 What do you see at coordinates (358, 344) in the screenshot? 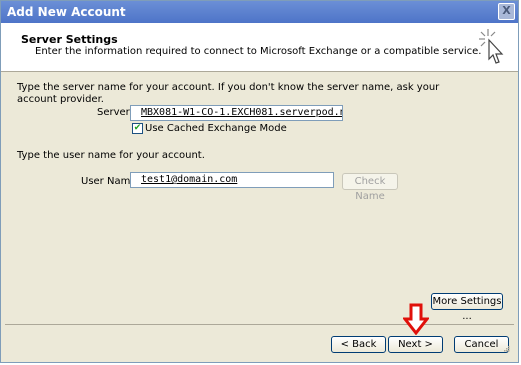
I see `back-button: < Back` at bounding box center [358, 344].